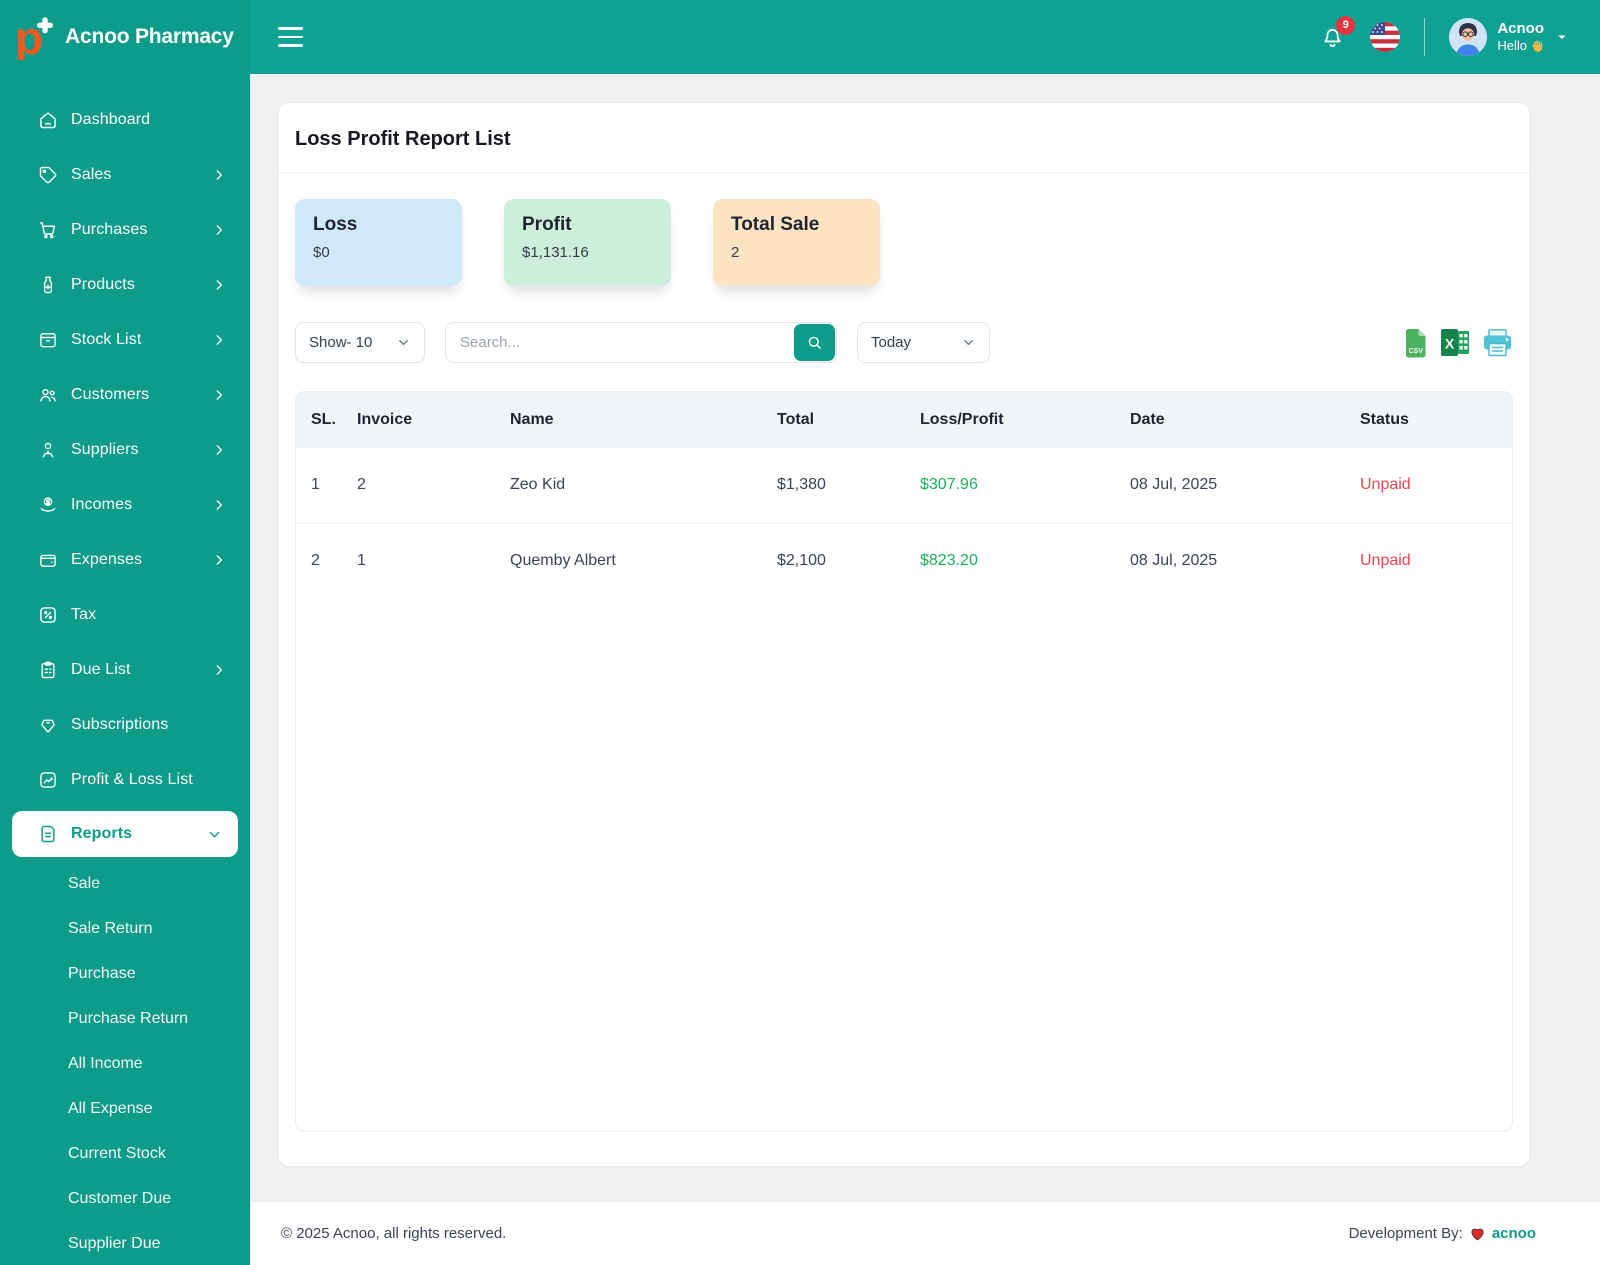 The height and width of the screenshot is (1265, 1600). I want to click on excel-icon: X, so click(1455, 342).